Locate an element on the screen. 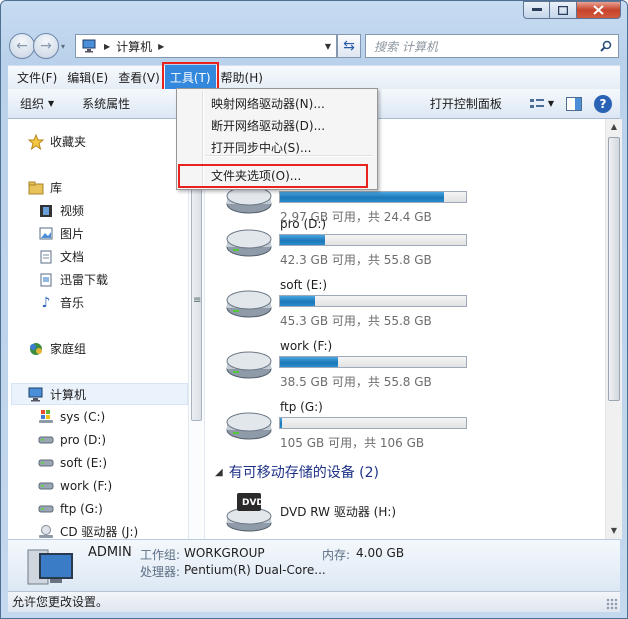 Image resolution: width=628 pixels, height=619 pixels. workgroup-label: 工作组: is located at coordinates (160, 555).